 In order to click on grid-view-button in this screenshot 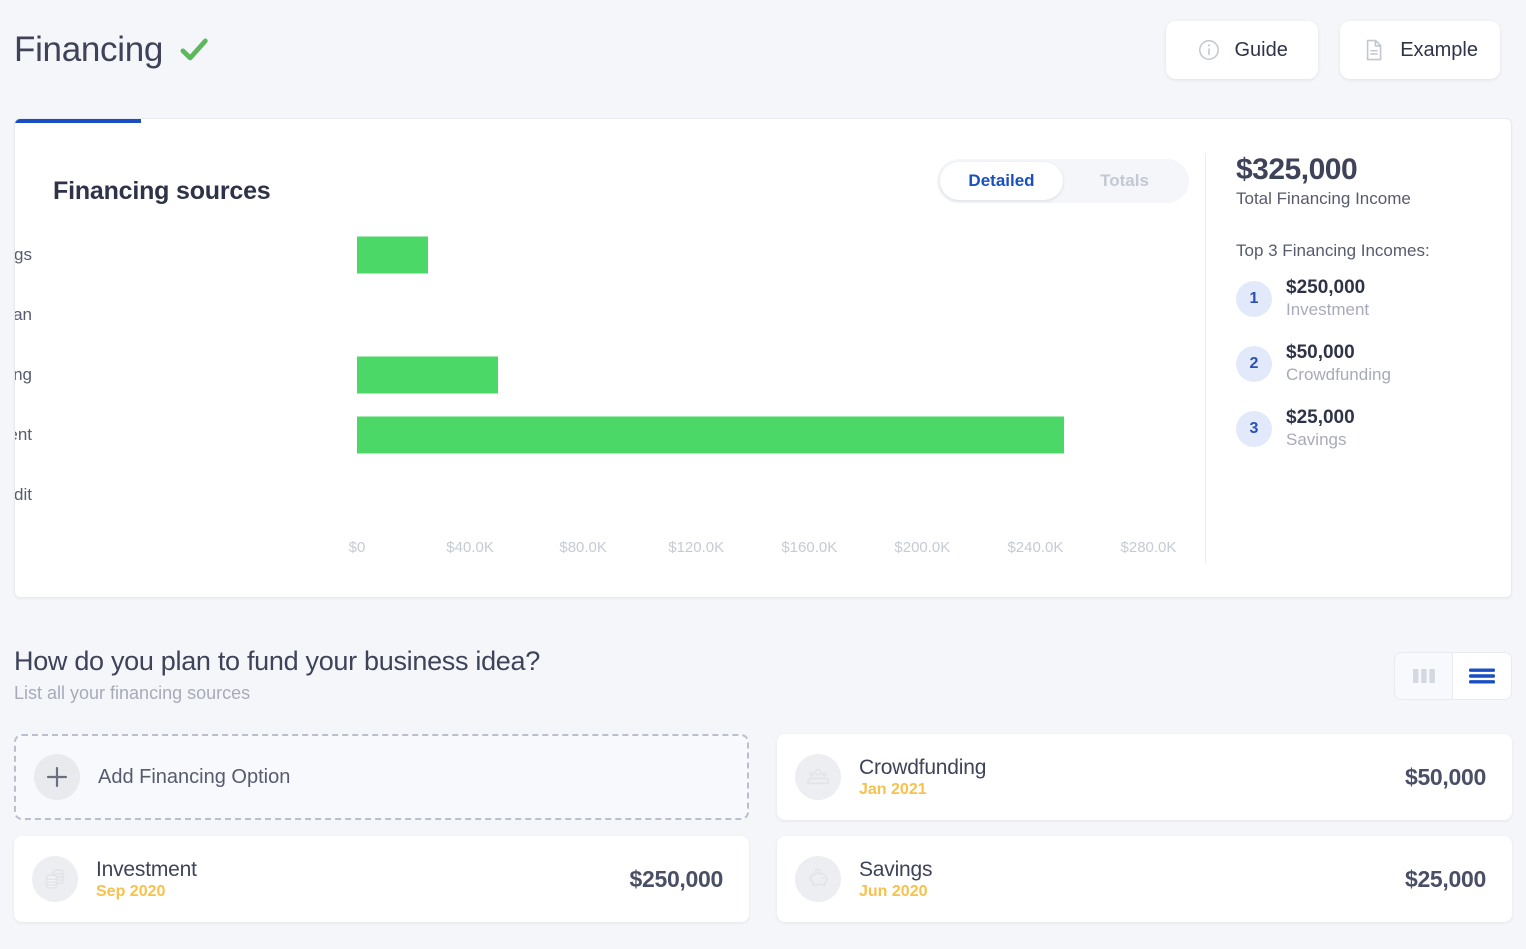, I will do `click(1424, 676)`.